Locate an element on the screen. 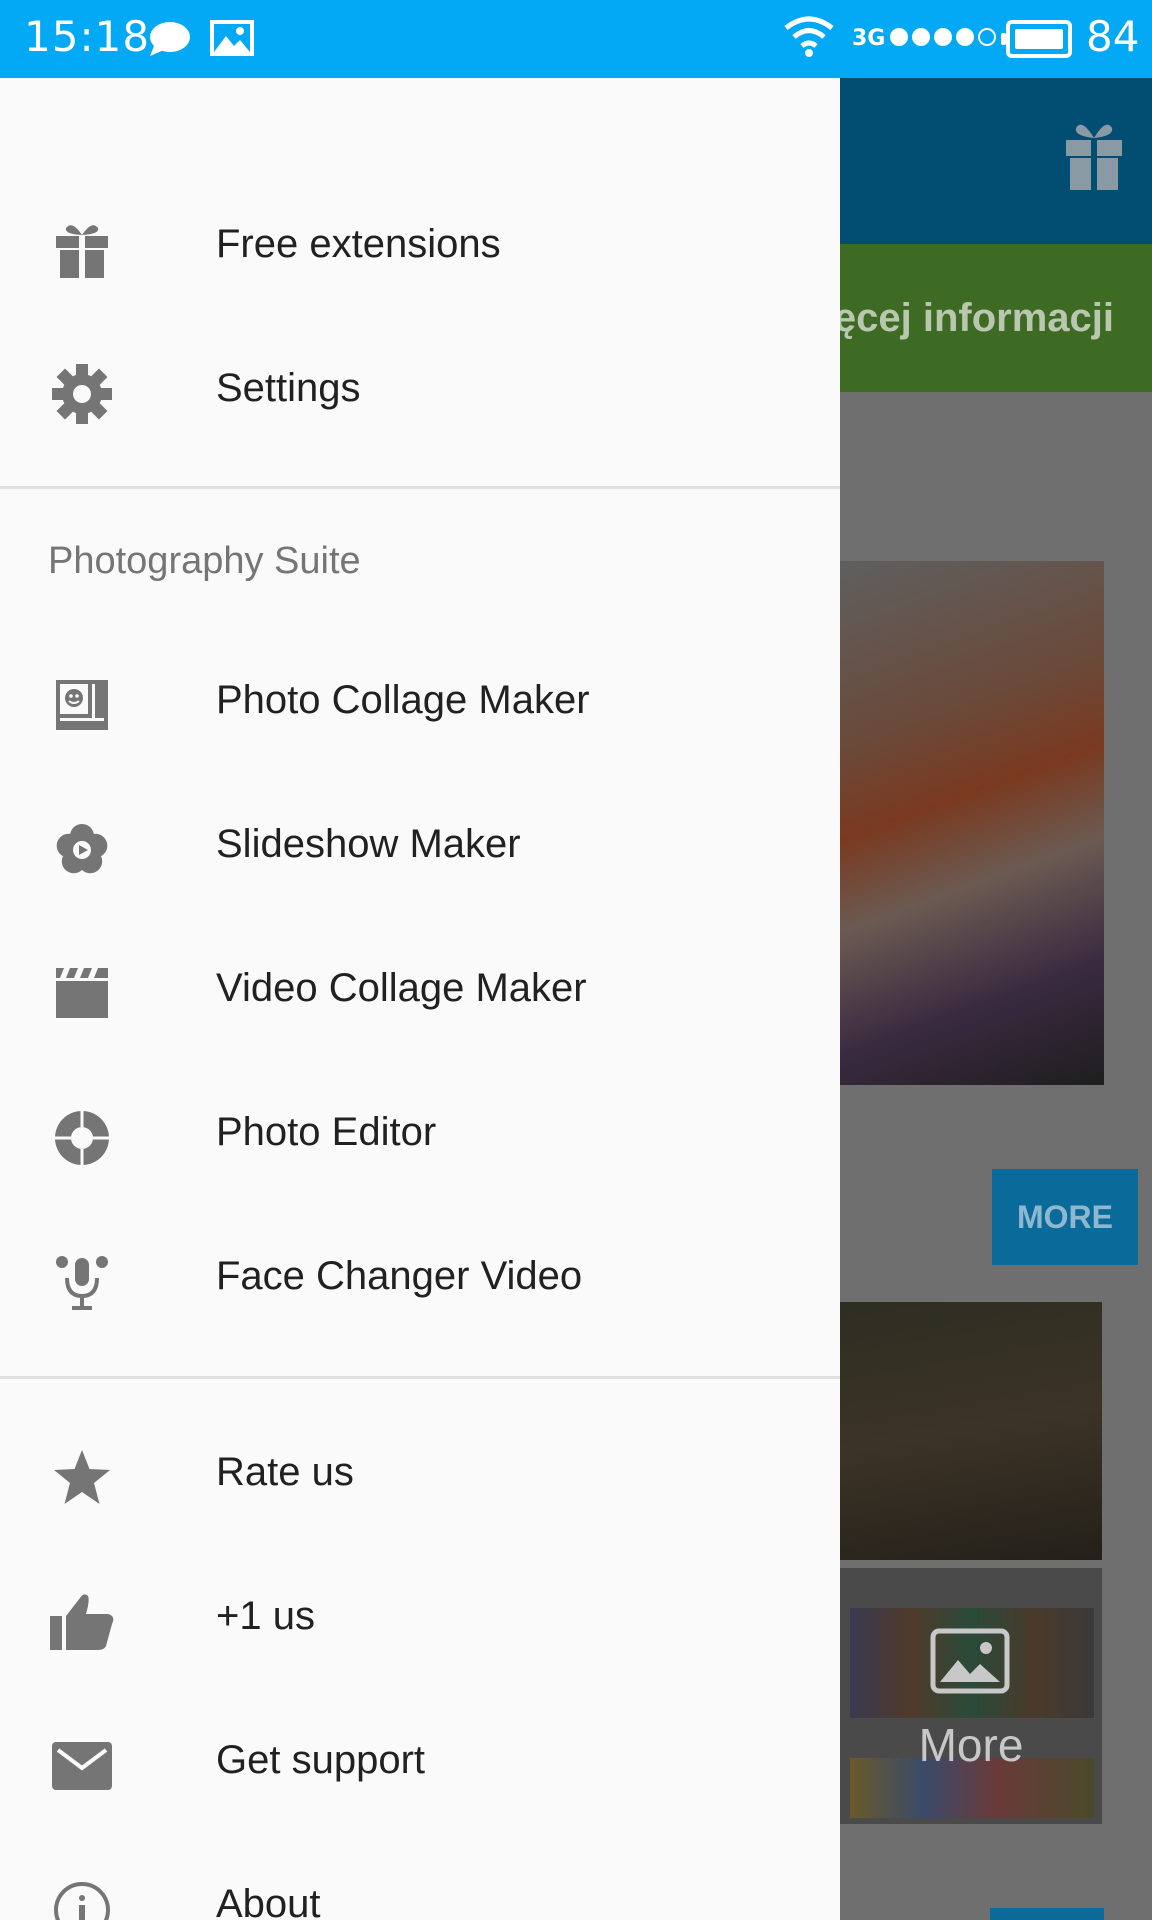 Image resolution: width=1152 pixels, height=1920 pixels. drawer-item-label: +1 us is located at coordinates (265, 1616).